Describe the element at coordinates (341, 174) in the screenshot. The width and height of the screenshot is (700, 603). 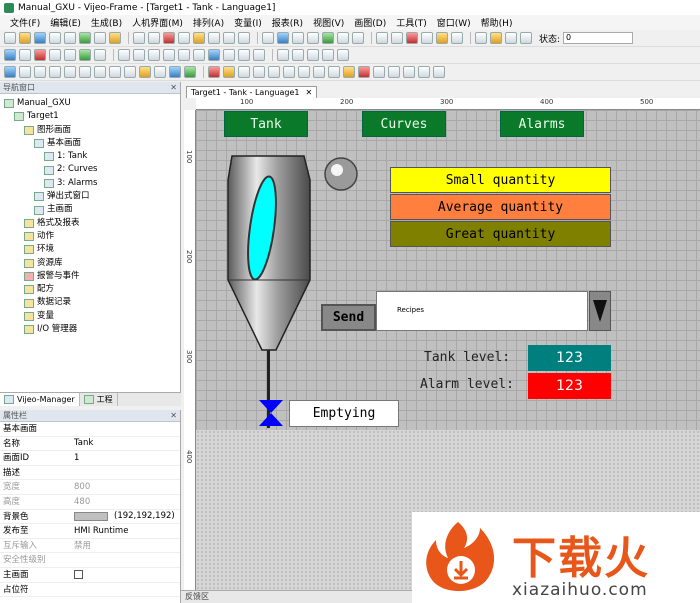
I see `status-lamp` at that location.